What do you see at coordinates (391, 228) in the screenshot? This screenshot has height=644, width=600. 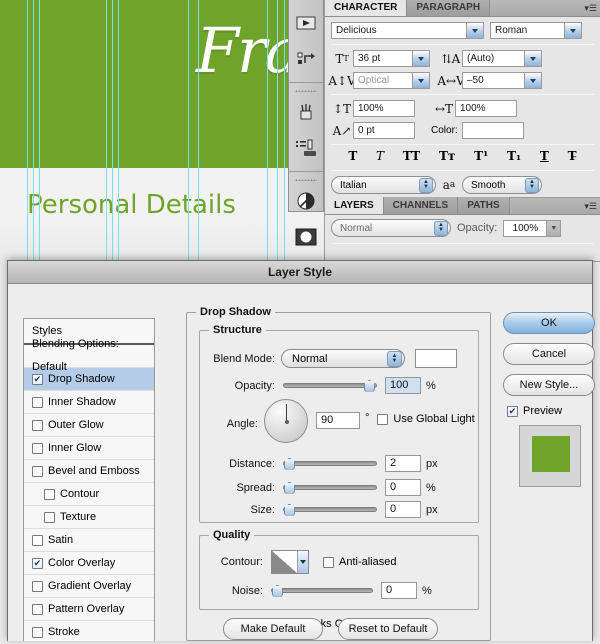 I see `layer-blend-mode-select: Normal ▲ ▼` at bounding box center [391, 228].